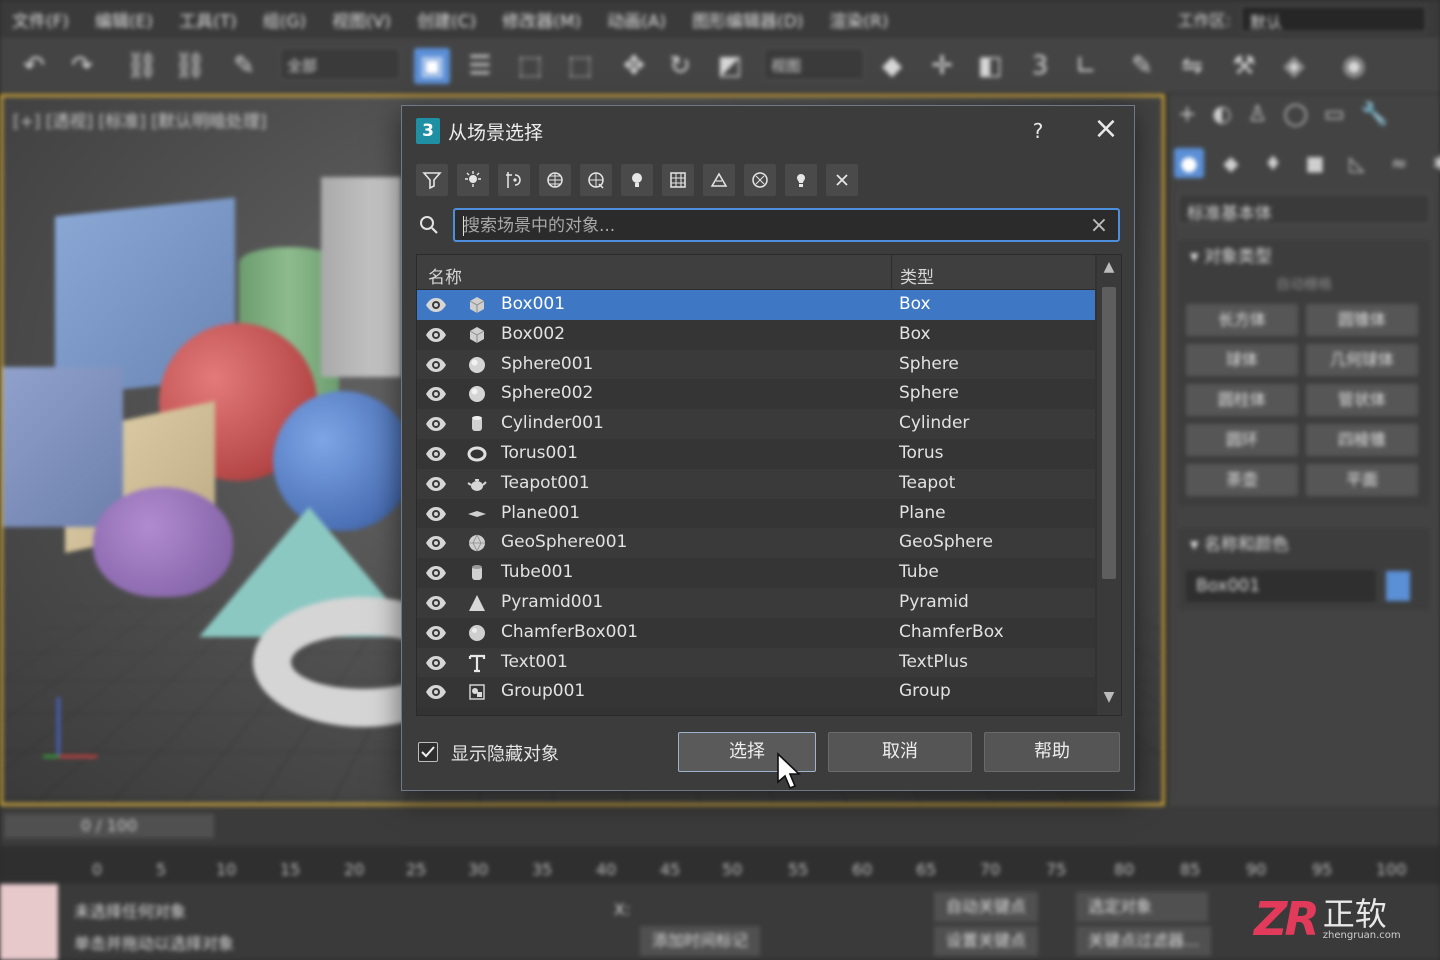 The height and width of the screenshot is (960, 1440). What do you see at coordinates (730, 66) in the screenshot?
I see `scale-icon: ◩` at bounding box center [730, 66].